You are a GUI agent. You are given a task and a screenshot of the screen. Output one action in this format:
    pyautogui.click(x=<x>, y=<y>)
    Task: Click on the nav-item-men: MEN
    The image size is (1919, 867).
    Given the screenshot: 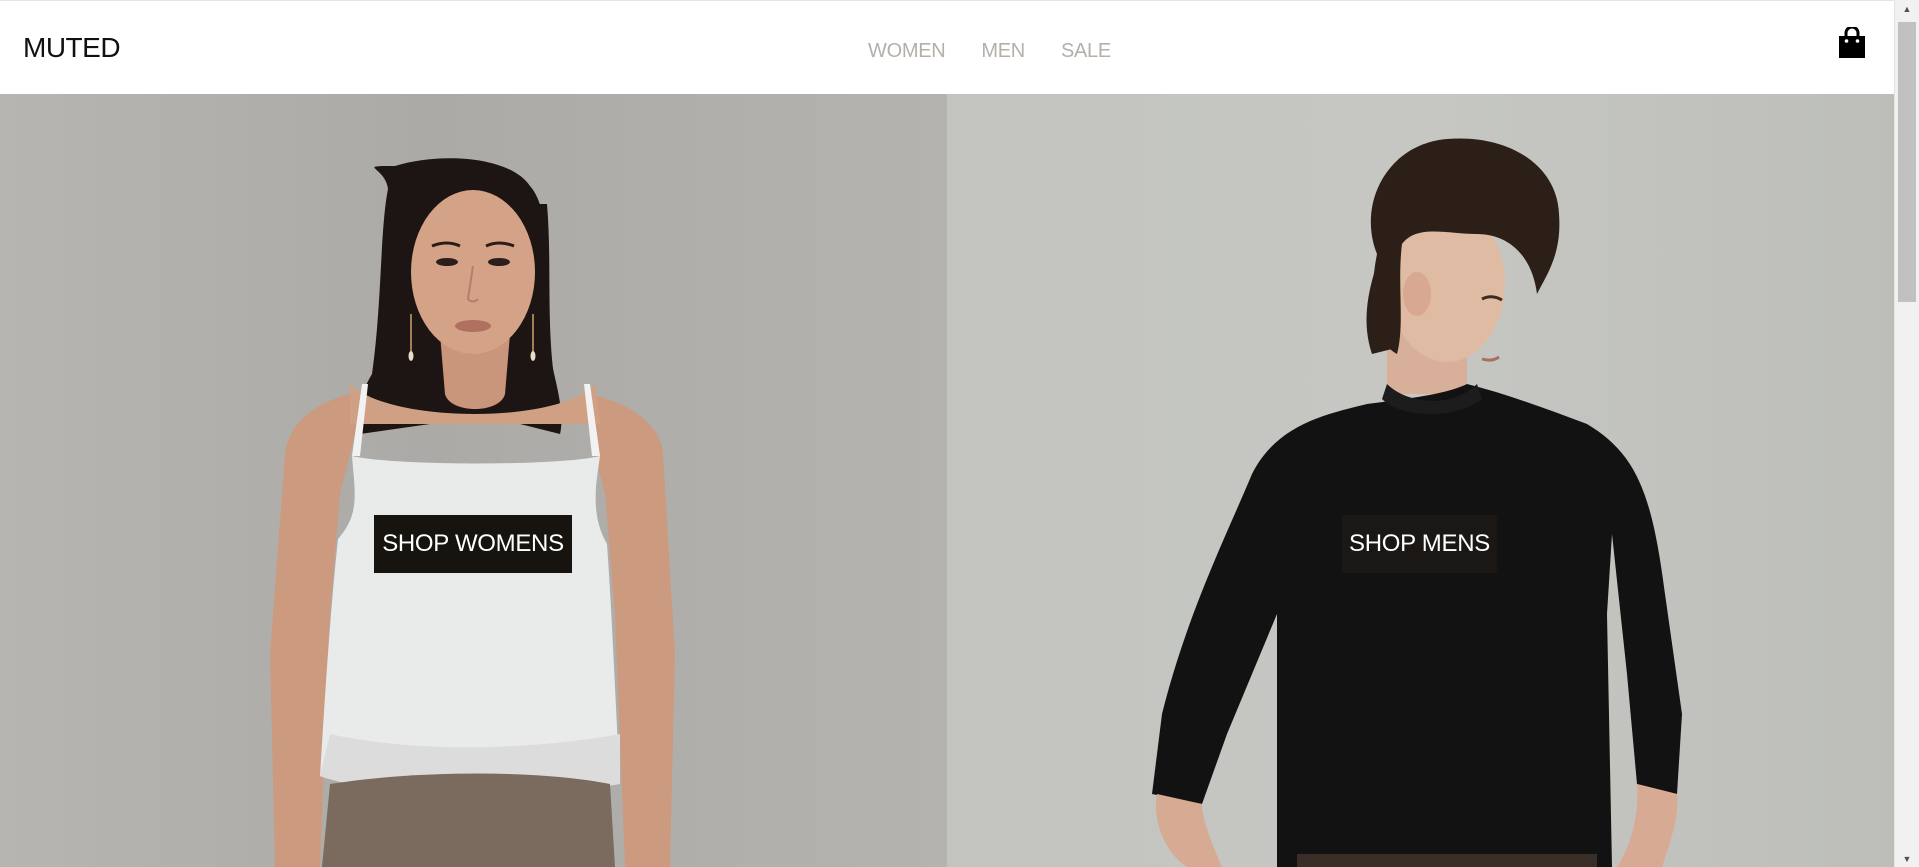 What is the action you would take?
    pyautogui.click(x=1003, y=51)
    